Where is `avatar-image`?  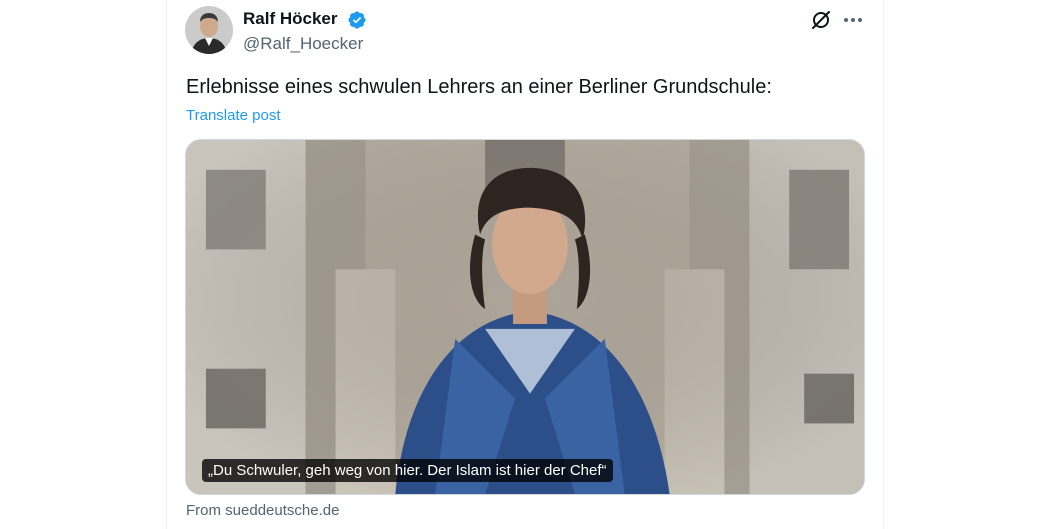
avatar-image is located at coordinates (209, 30).